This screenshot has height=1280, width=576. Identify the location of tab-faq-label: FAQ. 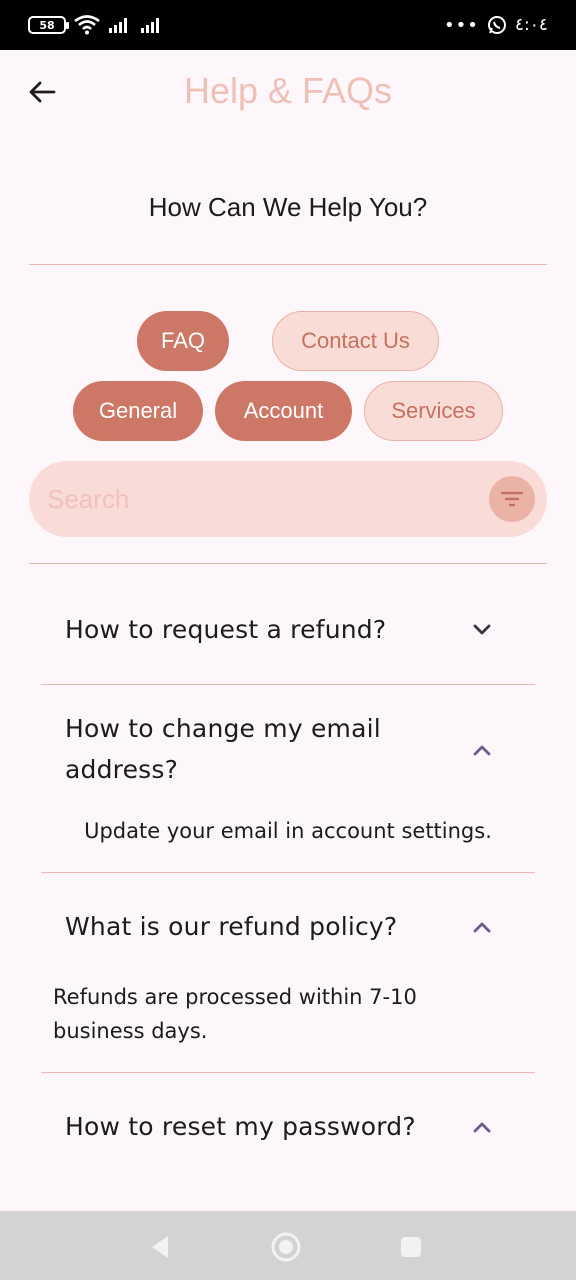
(182, 340).